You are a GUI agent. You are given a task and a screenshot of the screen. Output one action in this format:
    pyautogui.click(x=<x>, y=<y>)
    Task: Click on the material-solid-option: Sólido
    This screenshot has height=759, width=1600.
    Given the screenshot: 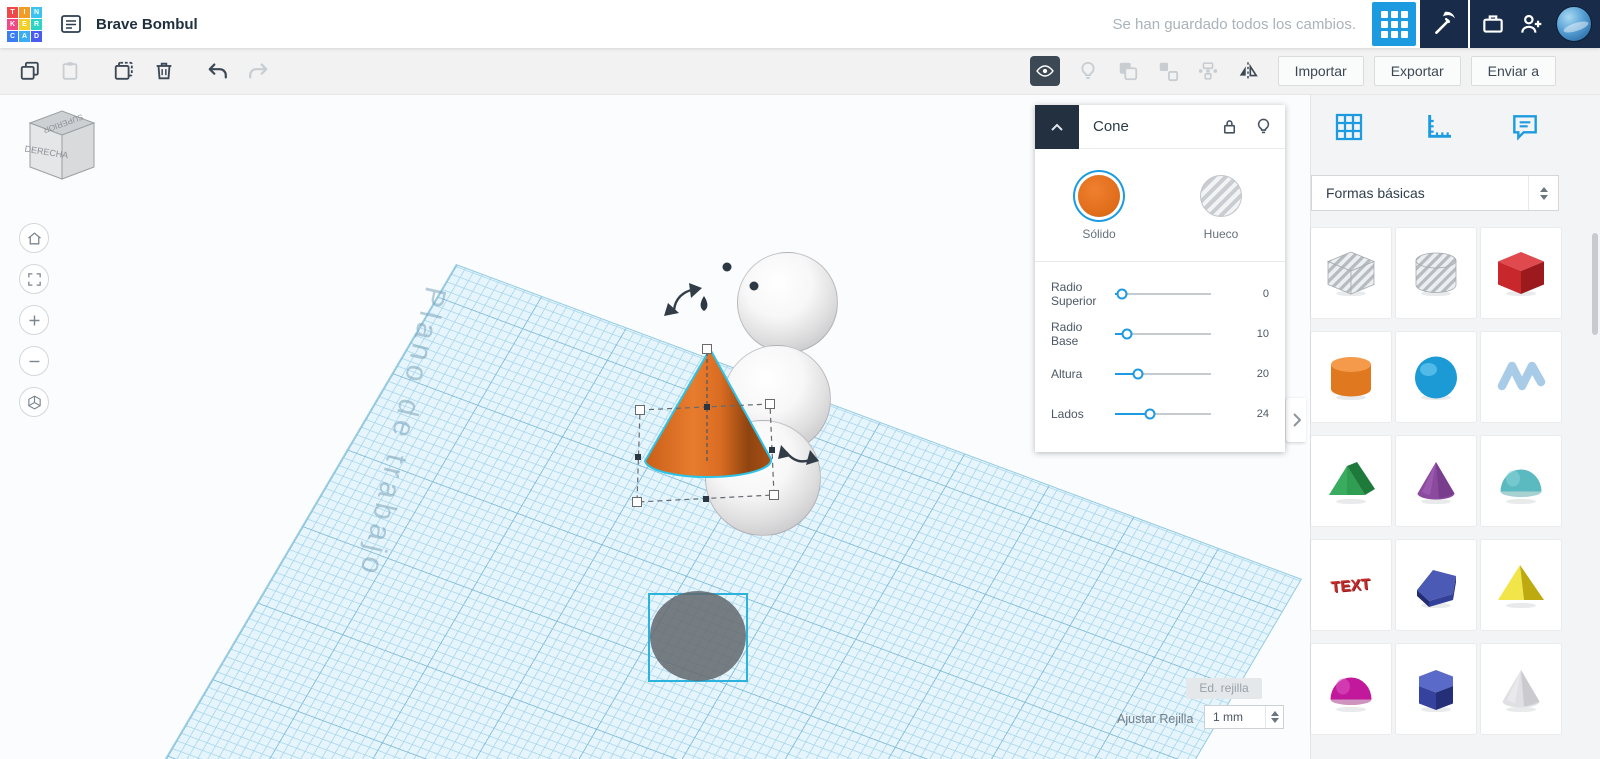 What is the action you would take?
    pyautogui.click(x=1099, y=208)
    